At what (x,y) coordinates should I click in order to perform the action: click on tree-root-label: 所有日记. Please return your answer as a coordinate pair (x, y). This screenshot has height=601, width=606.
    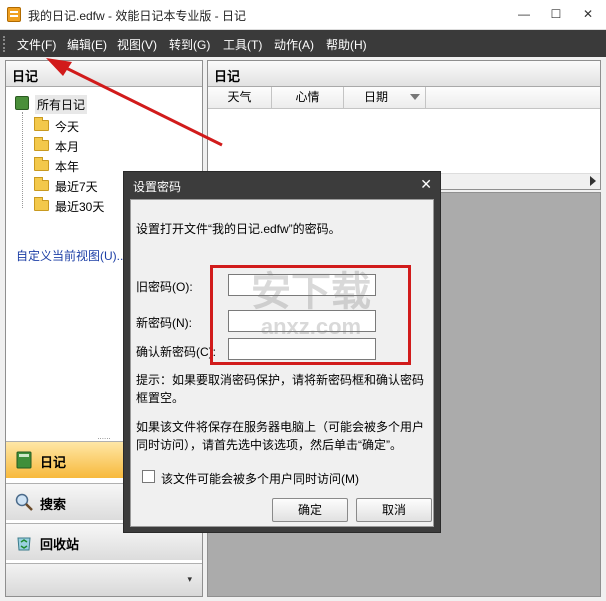
    Looking at the image, I should click on (61, 104).